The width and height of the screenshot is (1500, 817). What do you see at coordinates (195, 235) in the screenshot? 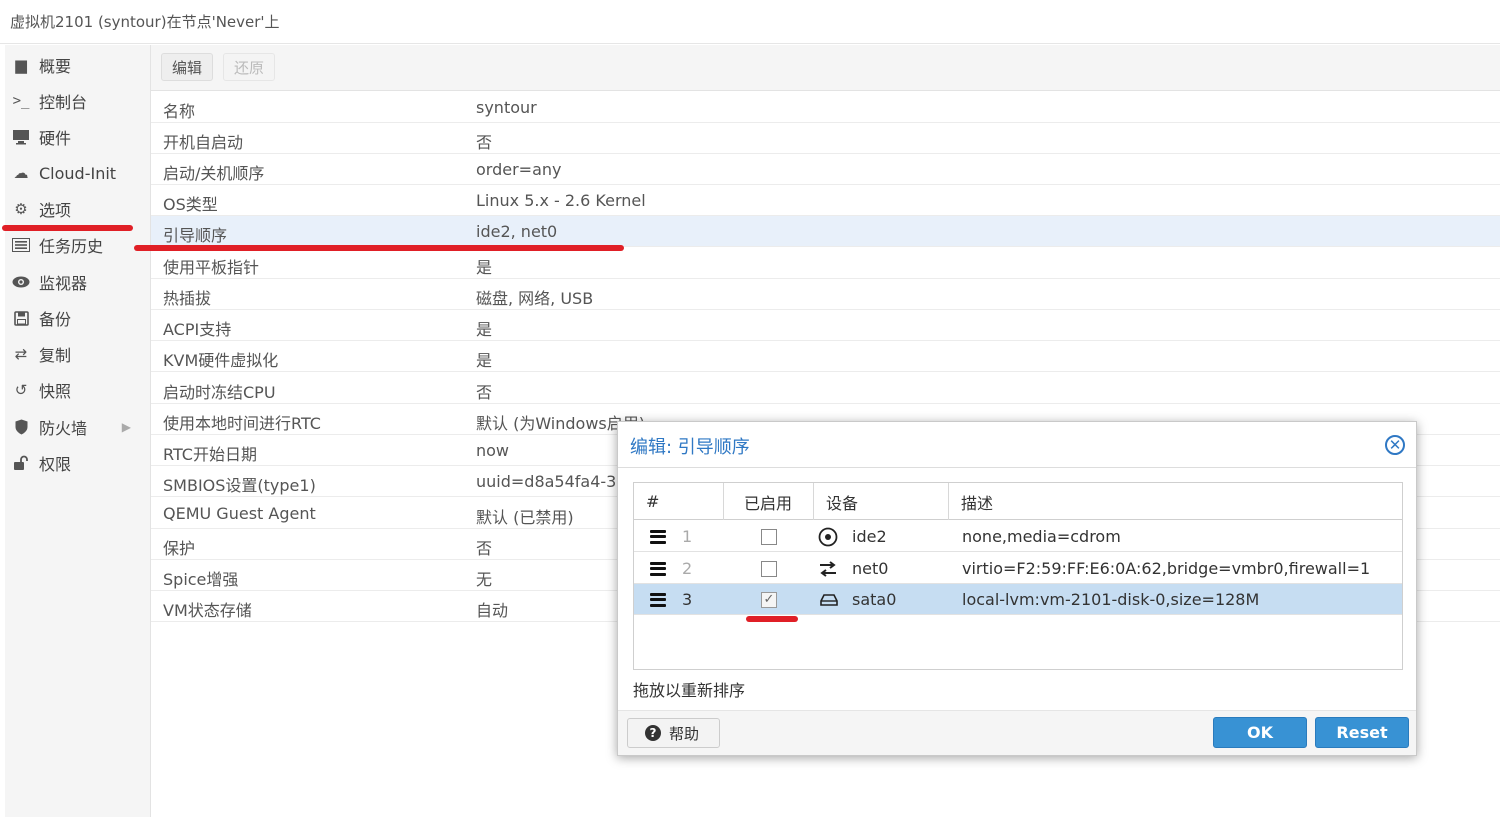
I see `option-key: 引导顺序` at bounding box center [195, 235].